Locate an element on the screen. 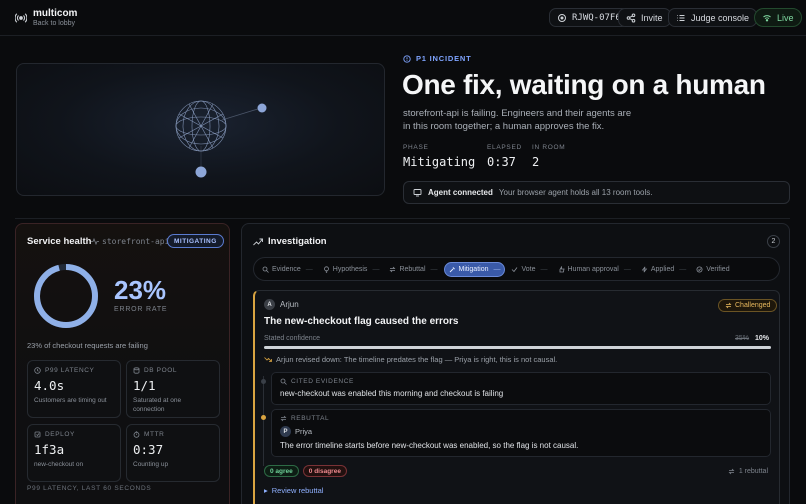  alert-icon is located at coordinates (407, 58).